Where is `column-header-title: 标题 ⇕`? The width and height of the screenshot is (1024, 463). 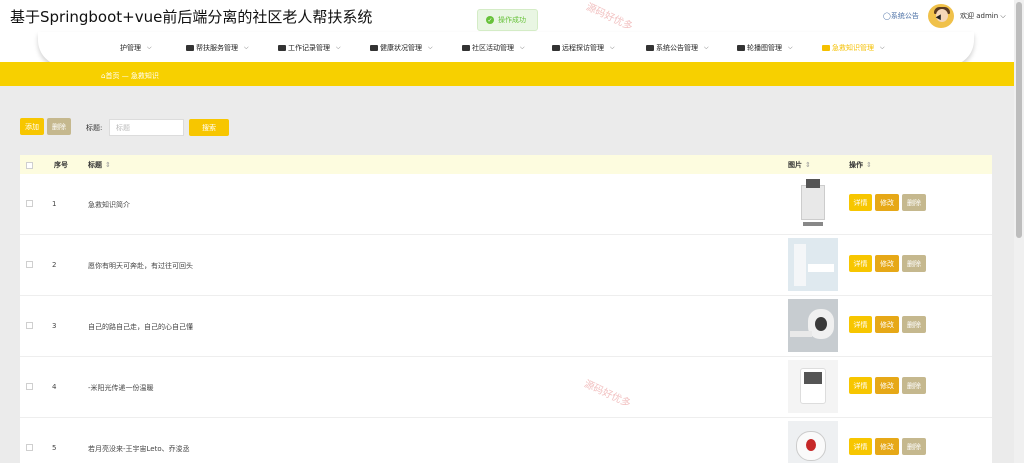
column-header-title: 标题 ⇕ is located at coordinates (99, 165).